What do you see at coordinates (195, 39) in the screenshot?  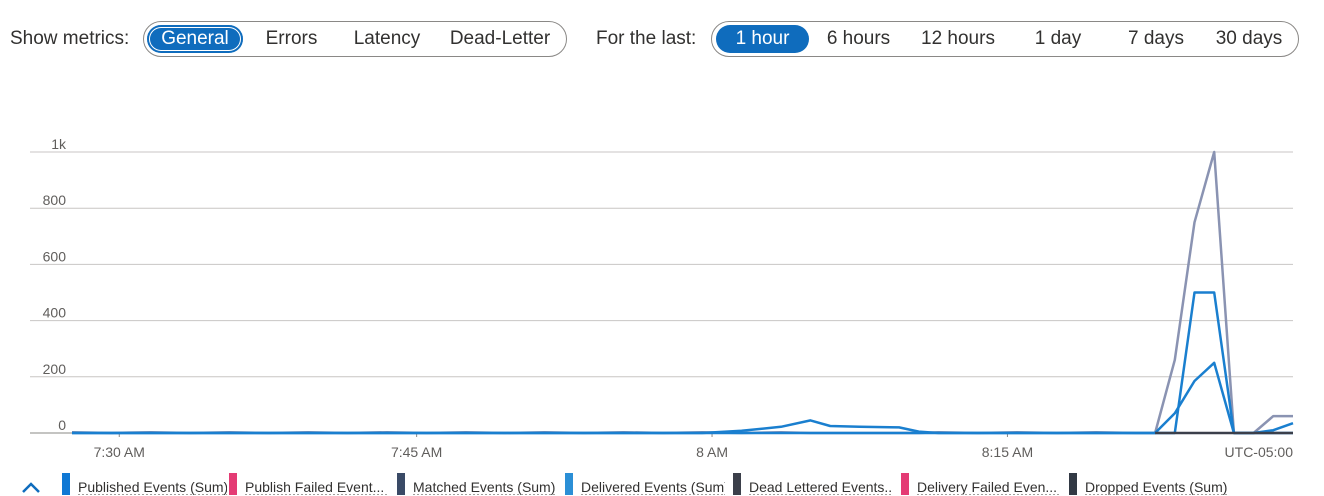 I see `metrics-option-general: General` at bounding box center [195, 39].